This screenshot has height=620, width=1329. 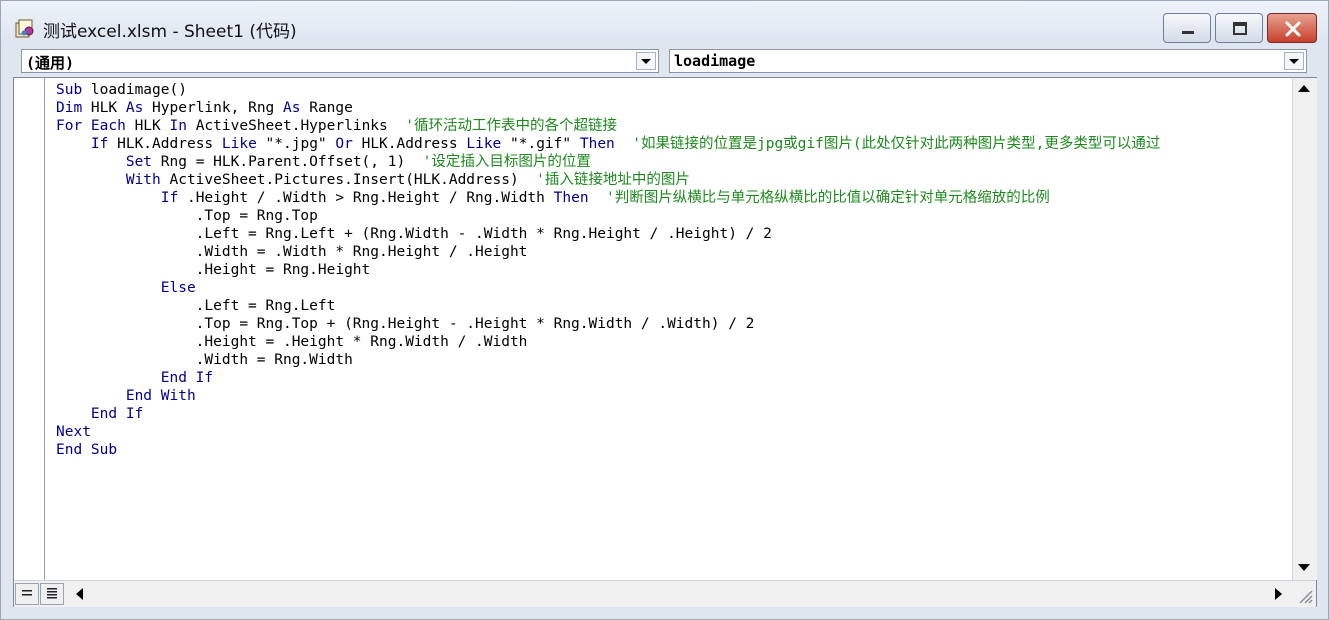 What do you see at coordinates (296, 144) in the screenshot?
I see `code-text: "*.jpg"` at bounding box center [296, 144].